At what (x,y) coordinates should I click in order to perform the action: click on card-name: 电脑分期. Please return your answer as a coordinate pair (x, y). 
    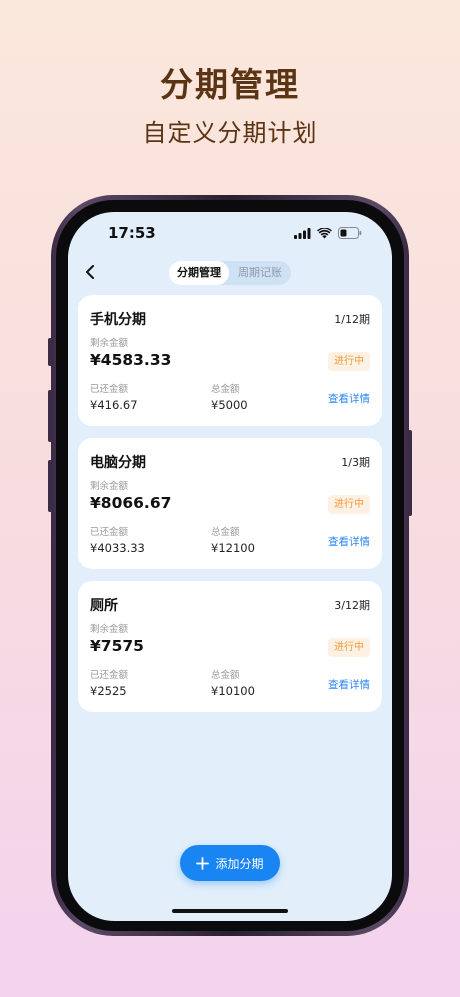
    Looking at the image, I should click on (118, 463).